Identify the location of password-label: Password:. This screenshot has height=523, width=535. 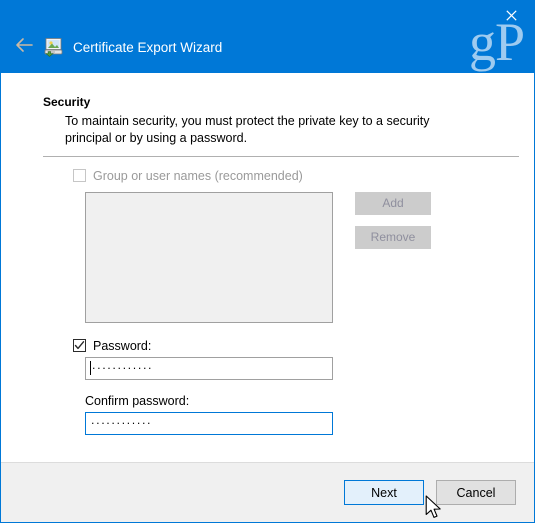
(122, 345).